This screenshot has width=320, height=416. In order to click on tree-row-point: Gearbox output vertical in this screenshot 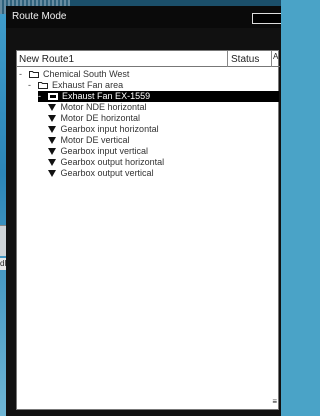, I will do `click(101, 173)`.